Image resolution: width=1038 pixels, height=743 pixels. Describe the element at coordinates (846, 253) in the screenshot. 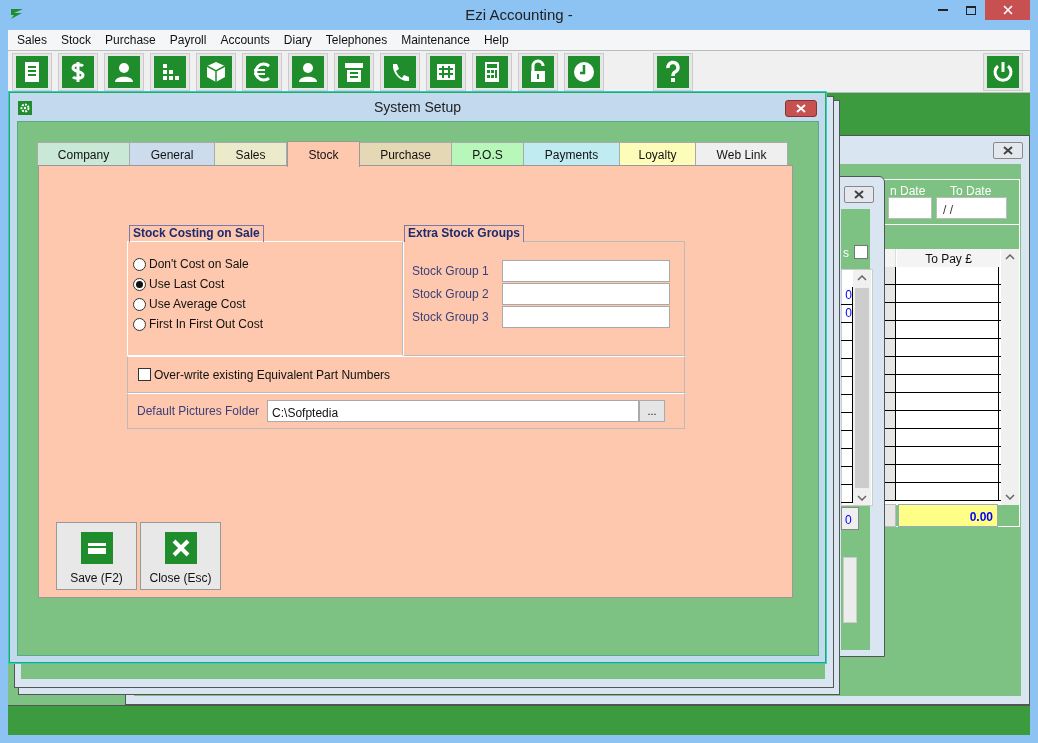

I see `checkbox-label: s` at that location.